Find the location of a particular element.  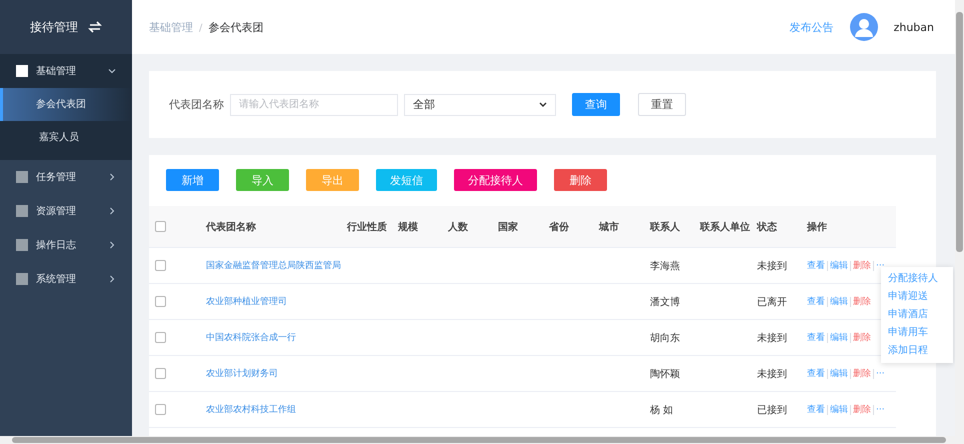

swap-icon is located at coordinates (95, 27).